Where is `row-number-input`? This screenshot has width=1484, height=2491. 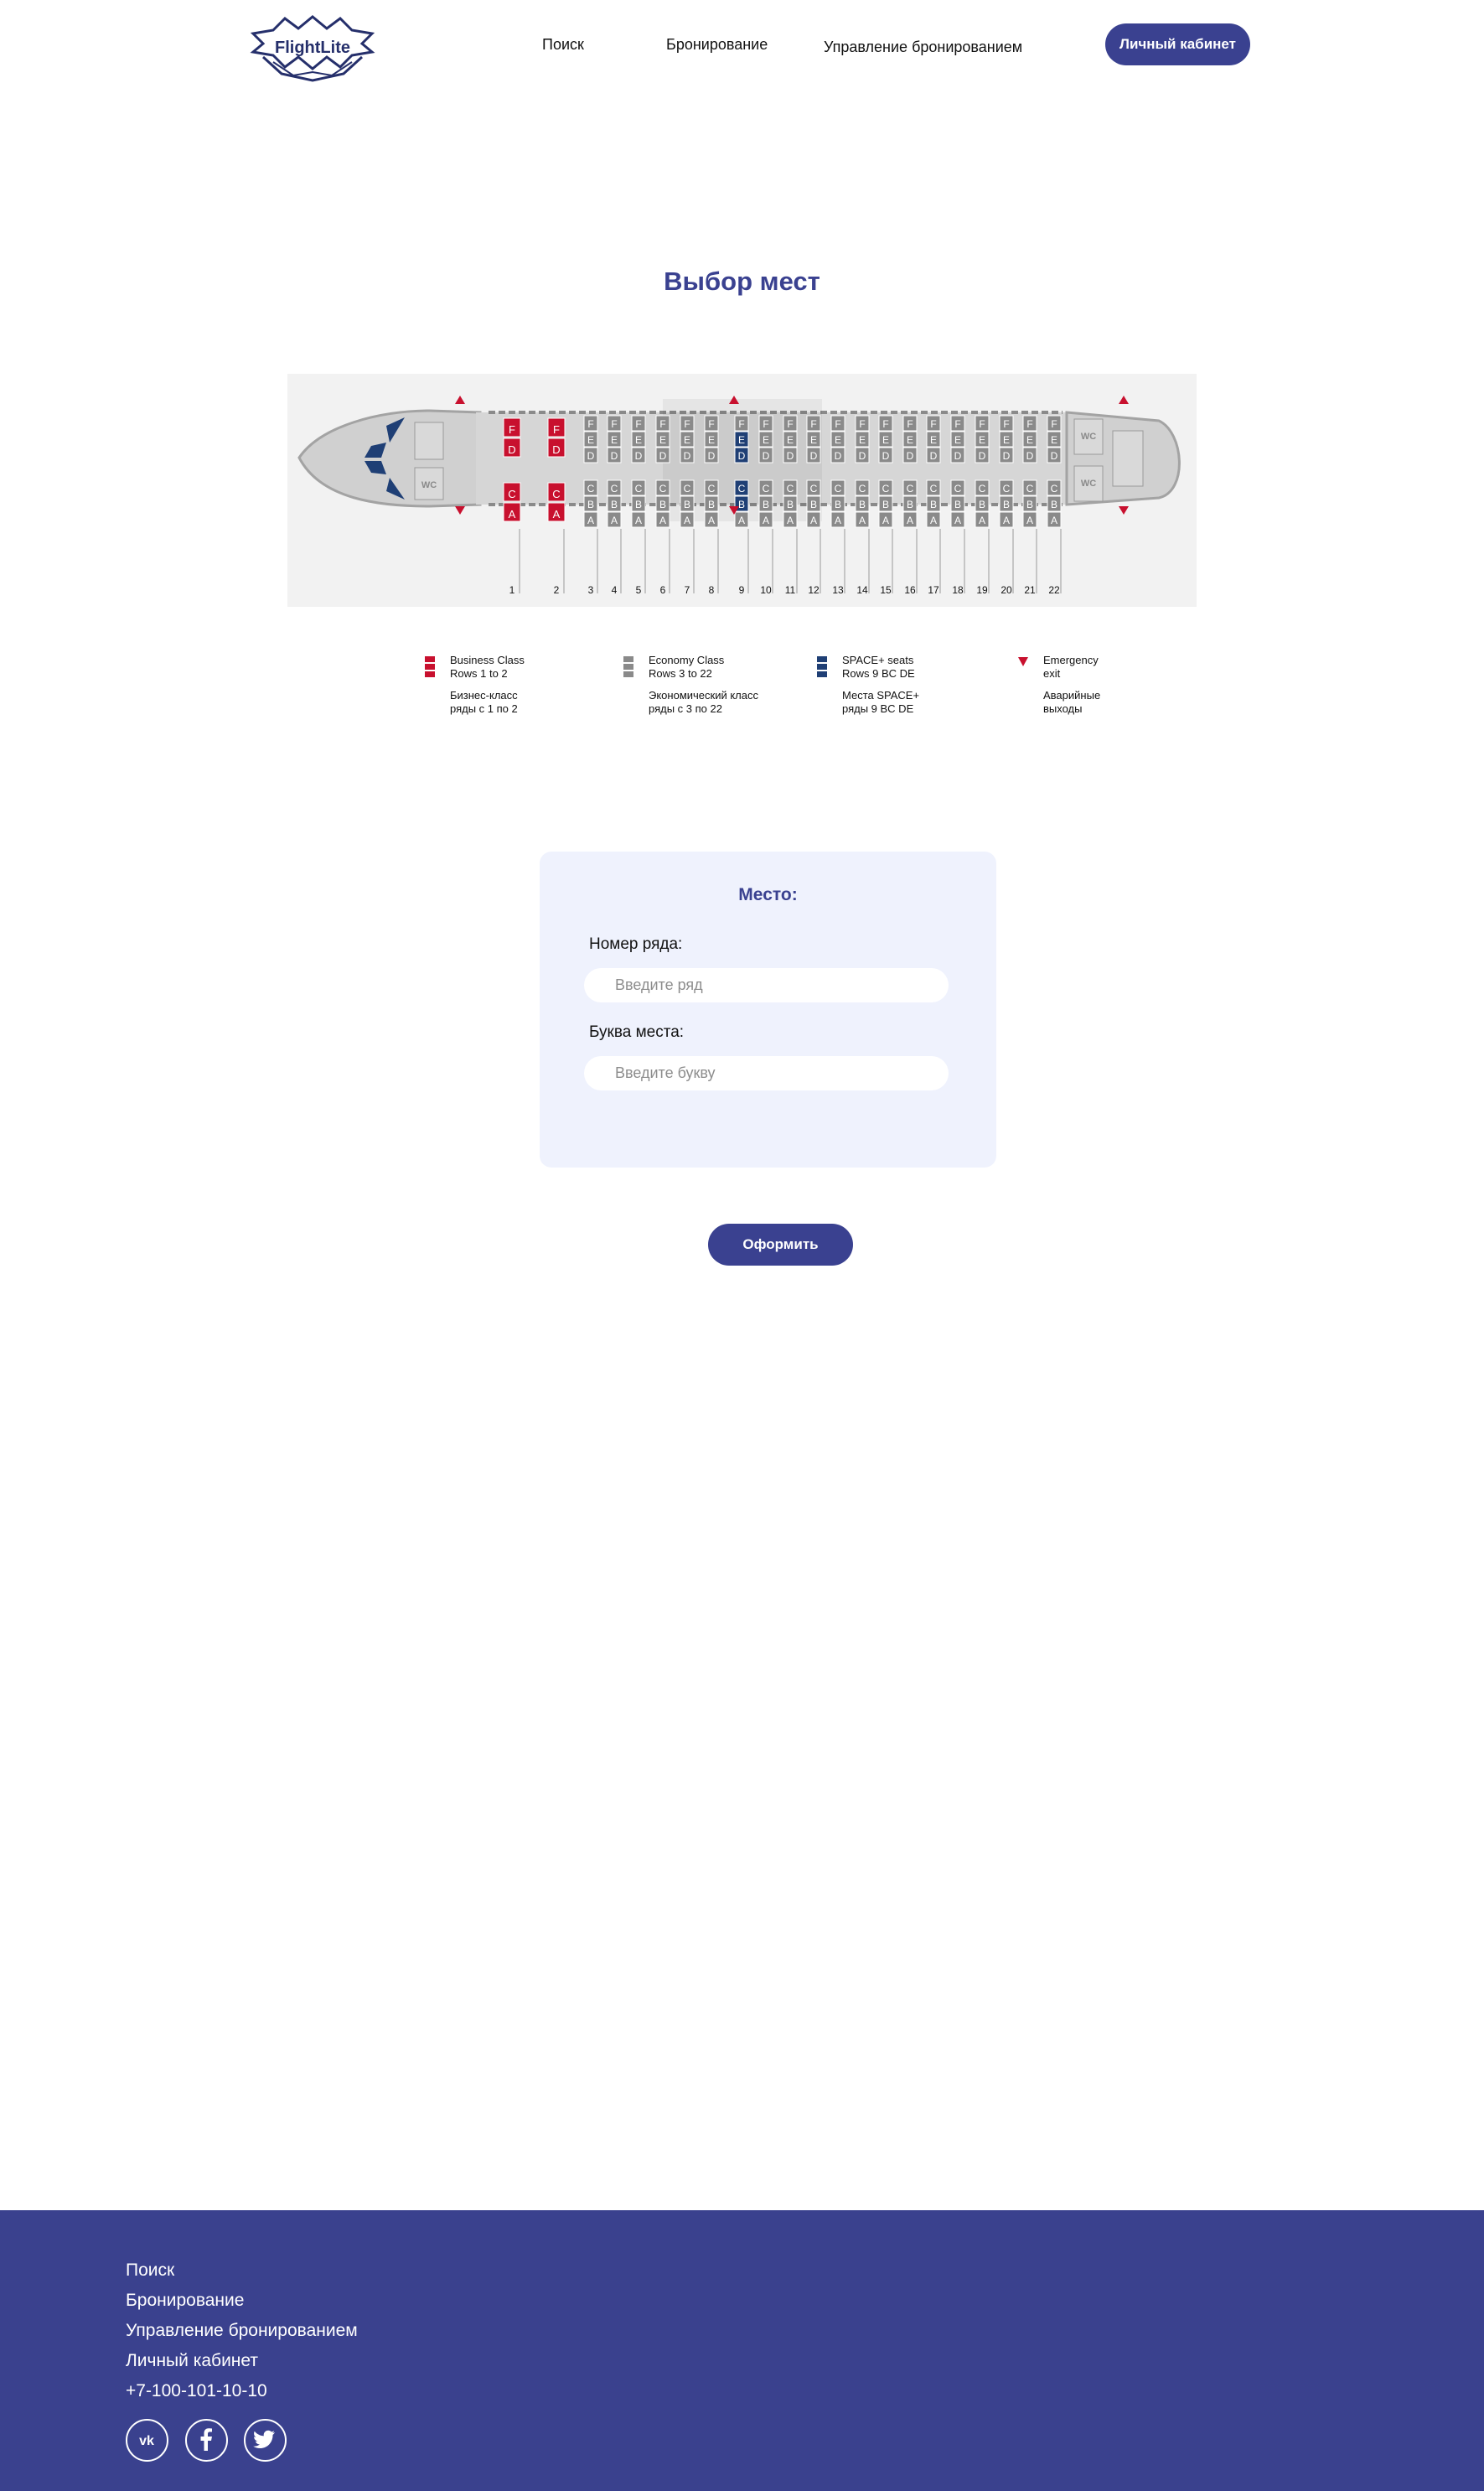
row-number-input is located at coordinates (767, 985).